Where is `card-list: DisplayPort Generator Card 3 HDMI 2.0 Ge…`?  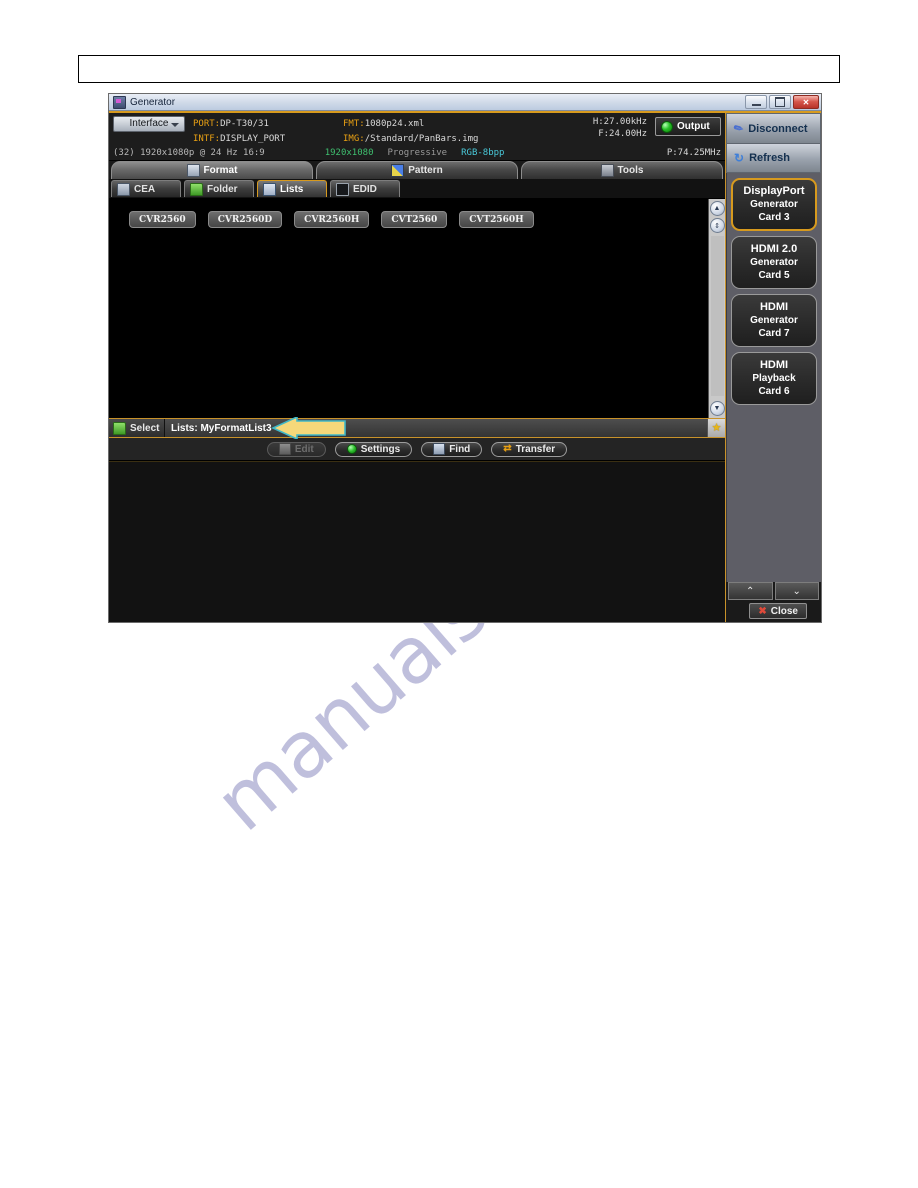 card-list: DisplayPort Generator Card 3 HDMI 2.0 Ge… is located at coordinates (773, 377).